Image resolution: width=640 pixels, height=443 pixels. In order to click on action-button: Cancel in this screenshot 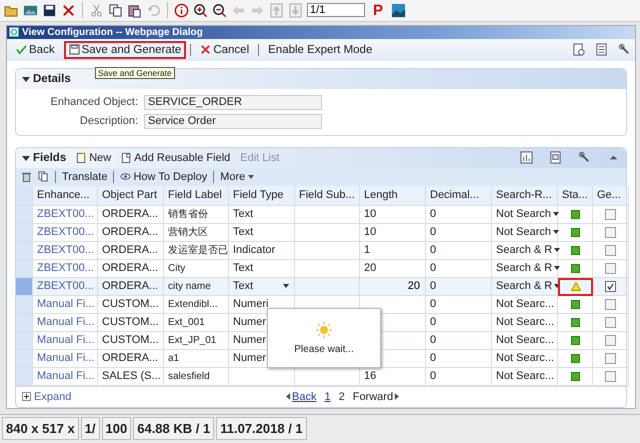, I will do `click(224, 49)`.